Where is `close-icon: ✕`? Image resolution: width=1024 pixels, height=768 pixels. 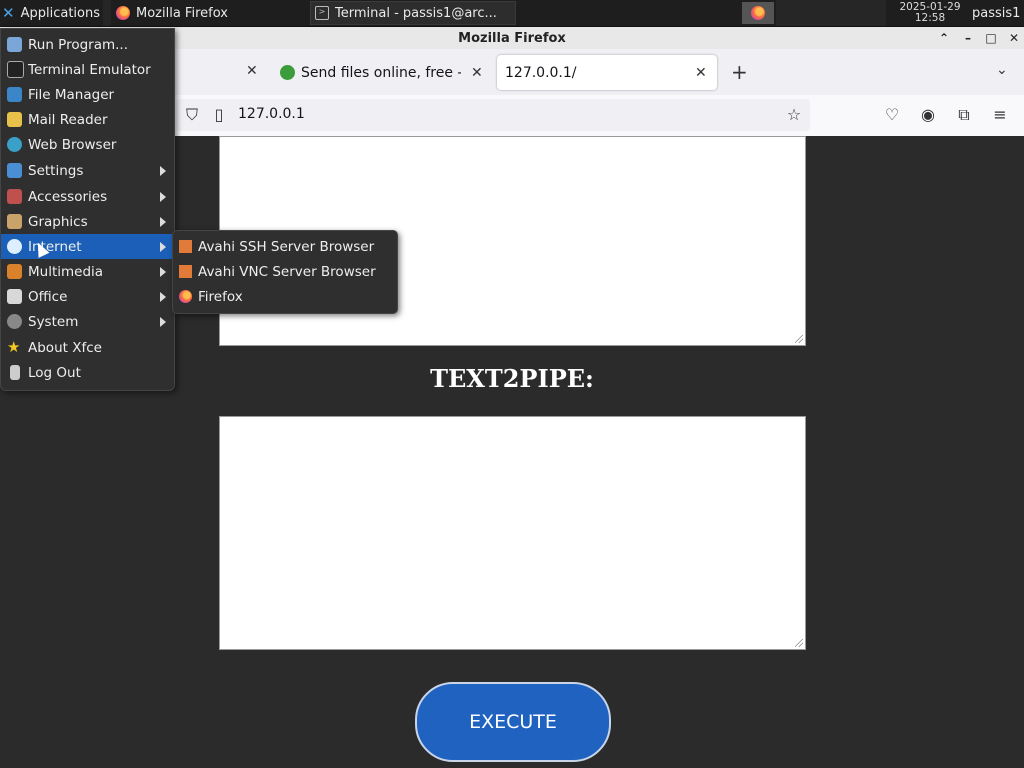
close-icon: ✕ is located at coordinates (1014, 38).